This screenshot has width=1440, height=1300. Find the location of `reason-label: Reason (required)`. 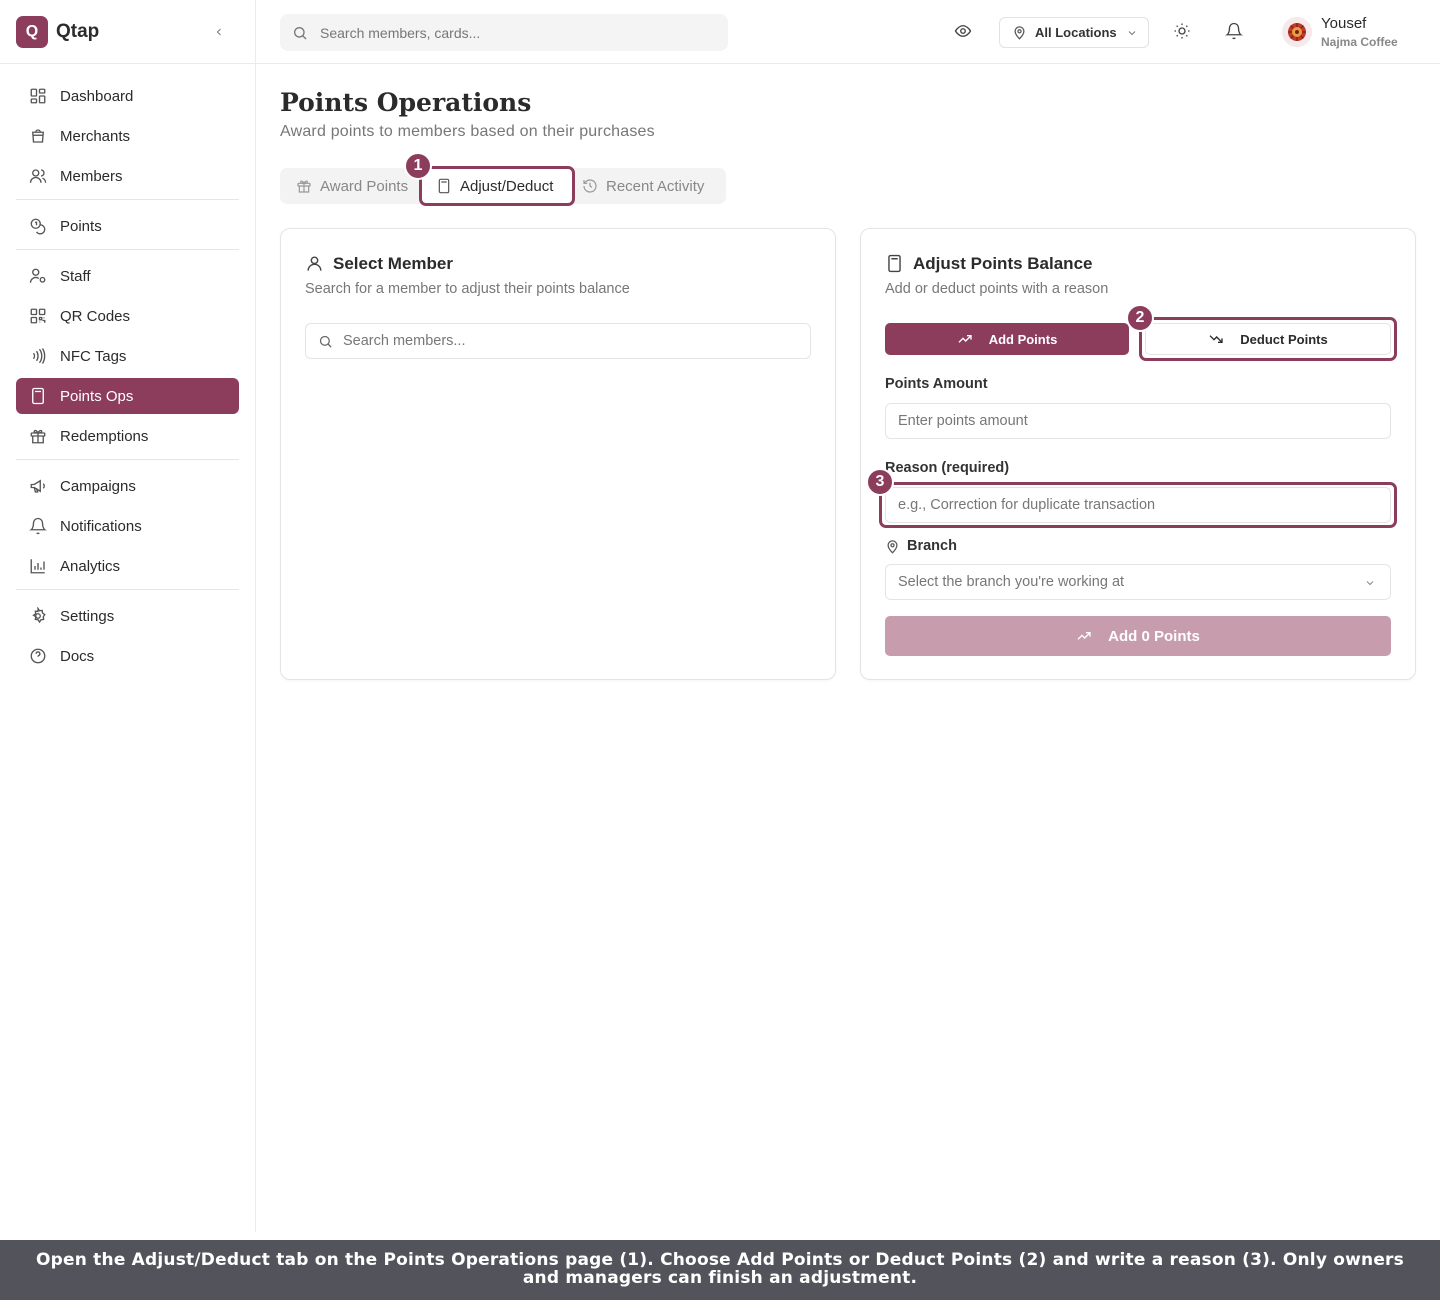

reason-label: Reason (required) is located at coordinates (947, 468).